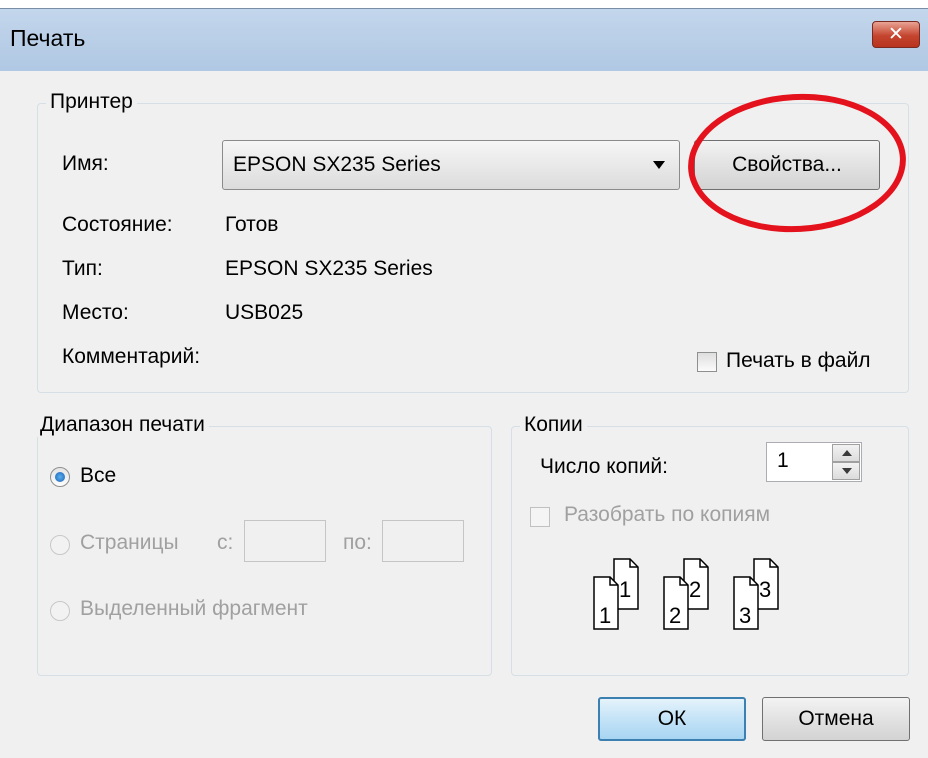  Describe the element at coordinates (131, 356) in the screenshot. I see `comment-label: Комментарий:` at that location.